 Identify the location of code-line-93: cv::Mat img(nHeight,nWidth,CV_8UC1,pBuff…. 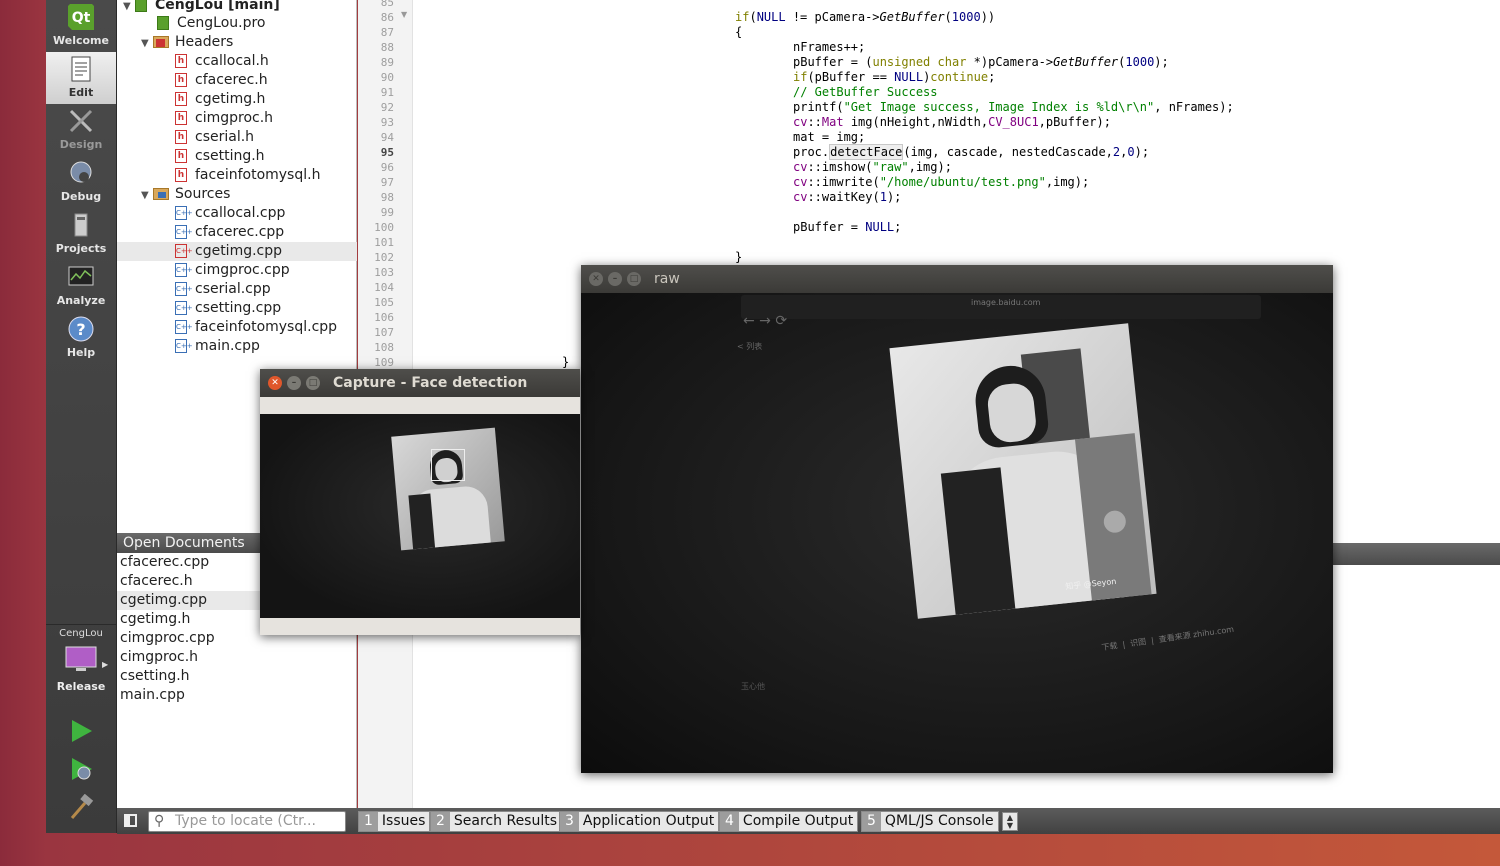
(952, 122).